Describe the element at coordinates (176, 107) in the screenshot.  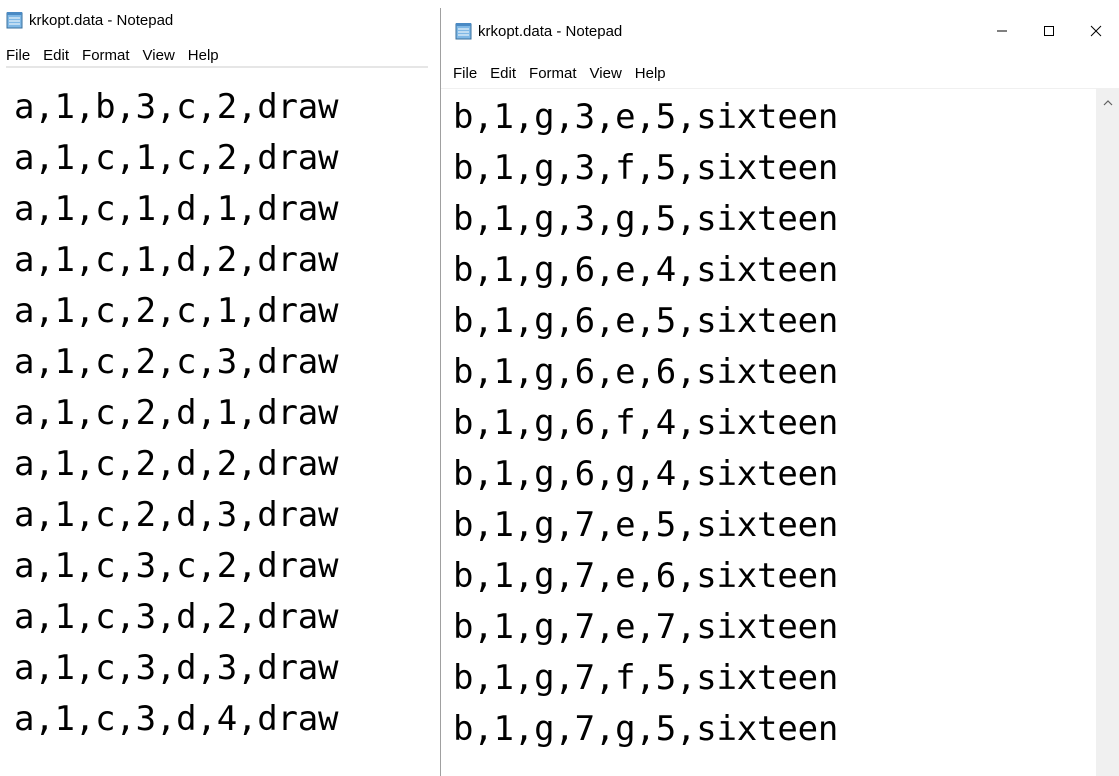
I see `text-line: a,1,b,3,c,2,draw` at that location.